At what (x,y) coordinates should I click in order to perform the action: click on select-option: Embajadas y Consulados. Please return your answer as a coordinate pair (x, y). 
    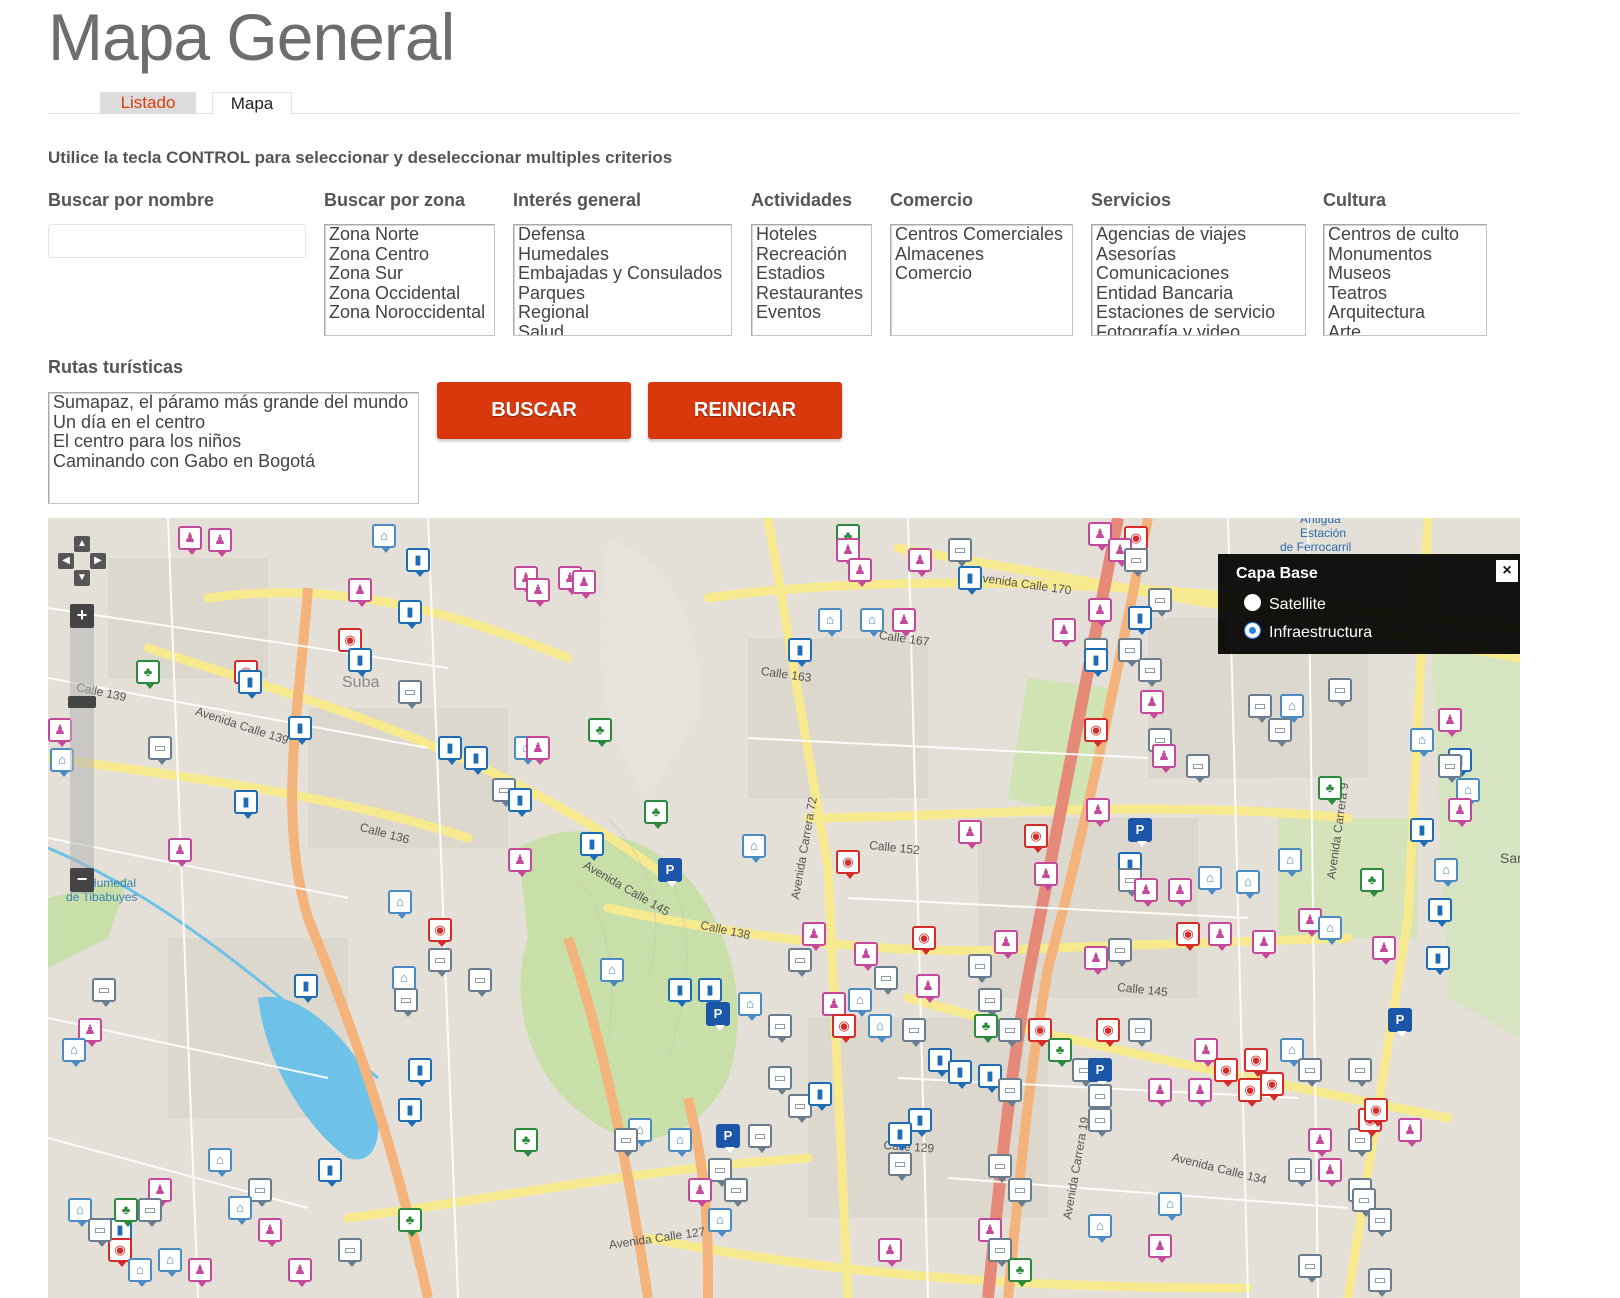
    Looking at the image, I should click on (622, 273).